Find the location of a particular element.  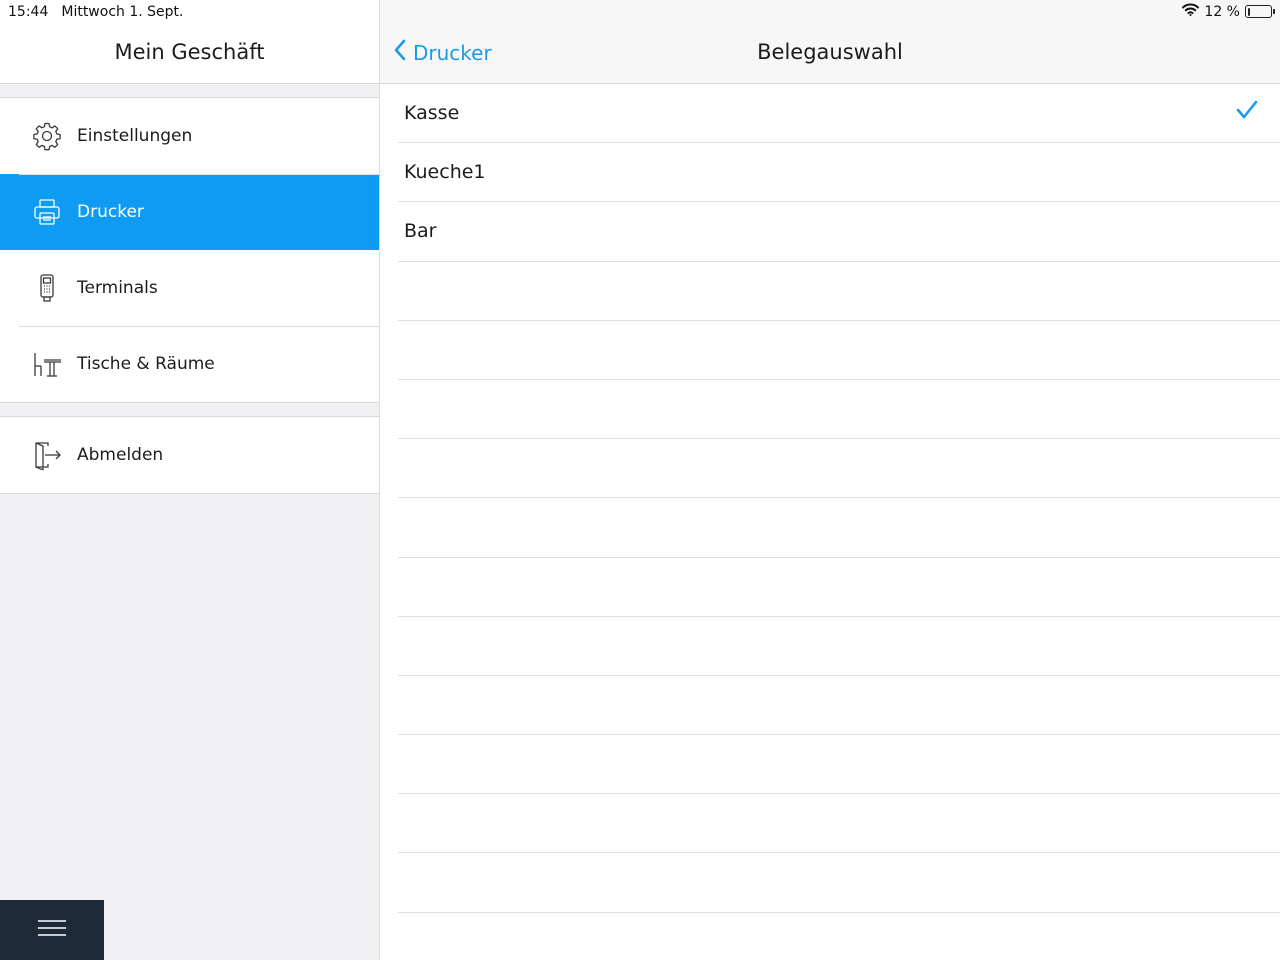

sidebar-item-drucker: Drucker is located at coordinates (189, 212).